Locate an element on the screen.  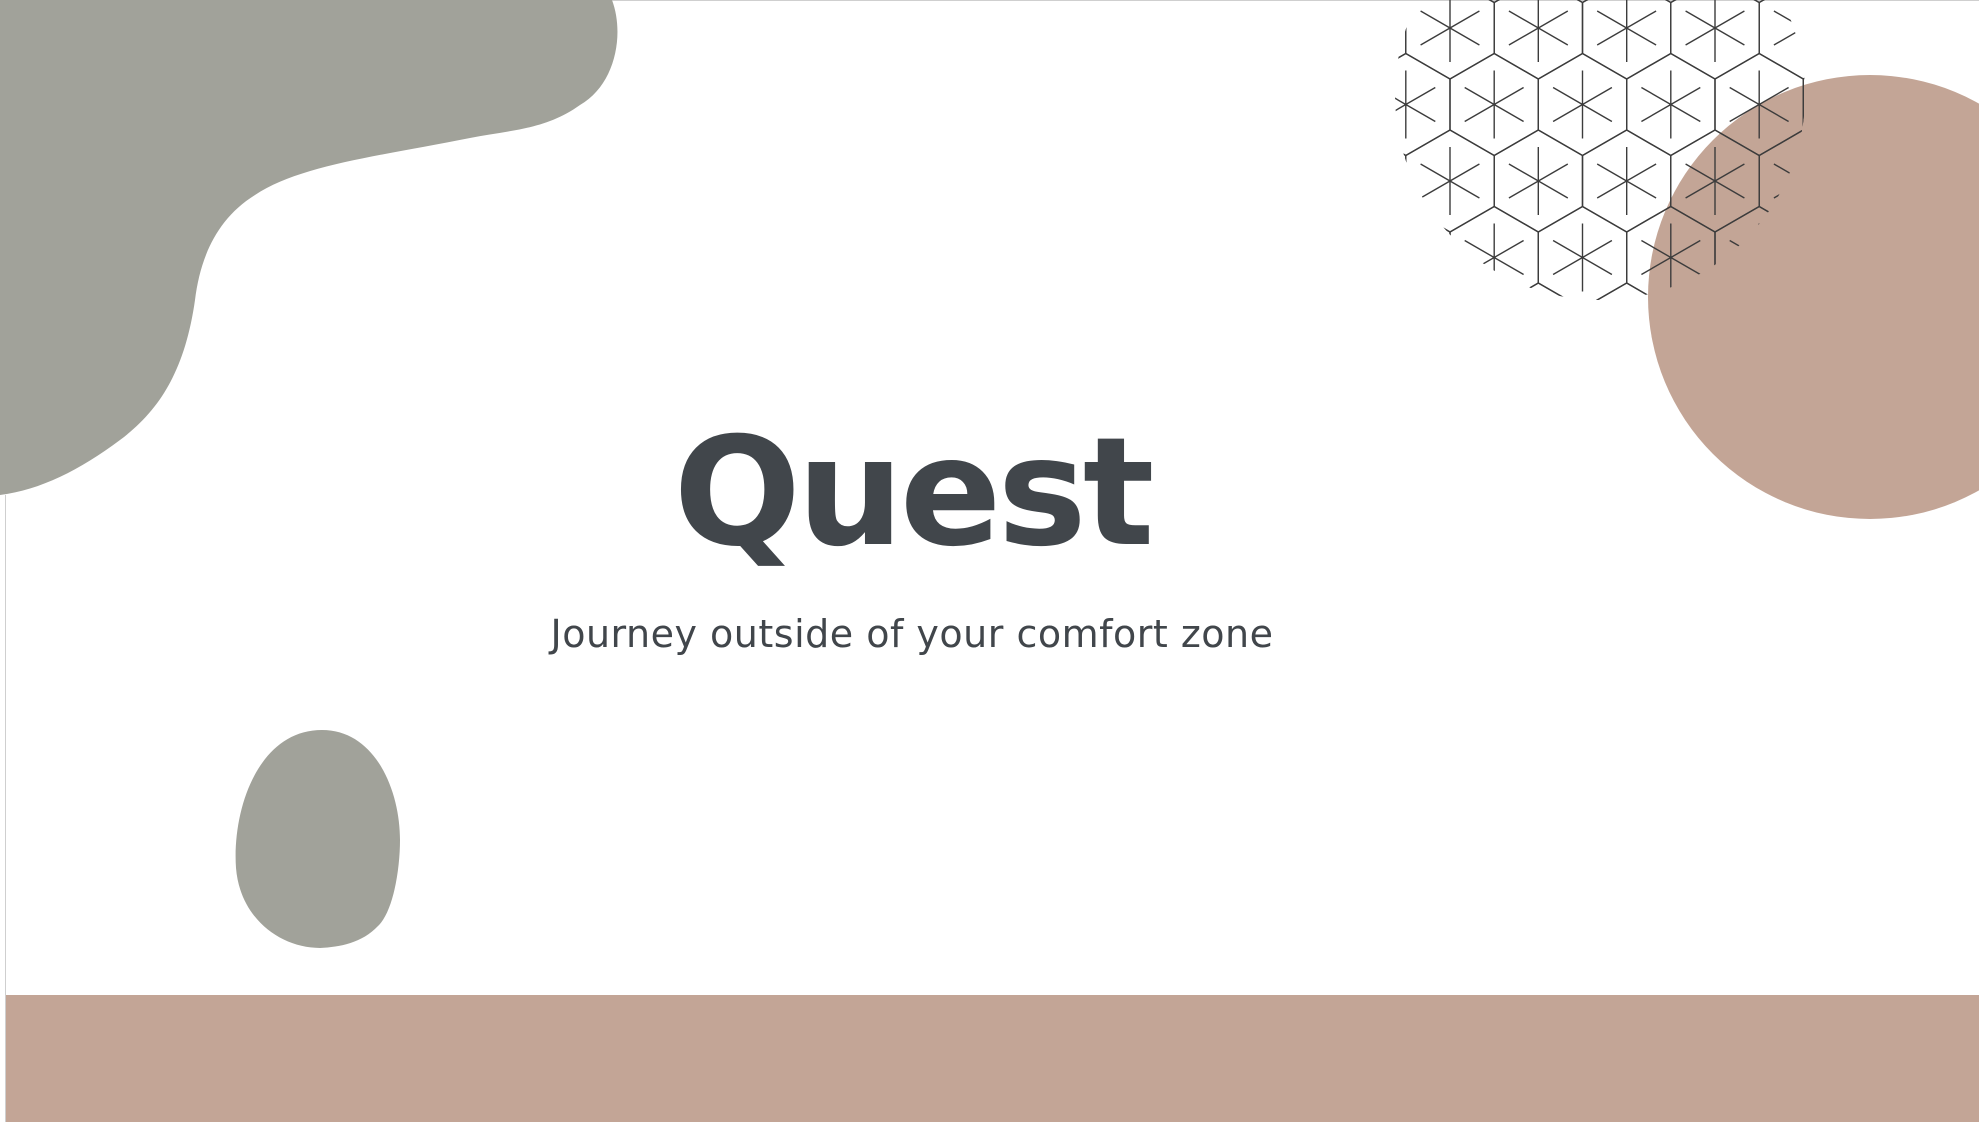
bottom-band is located at coordinates (992, 1058).